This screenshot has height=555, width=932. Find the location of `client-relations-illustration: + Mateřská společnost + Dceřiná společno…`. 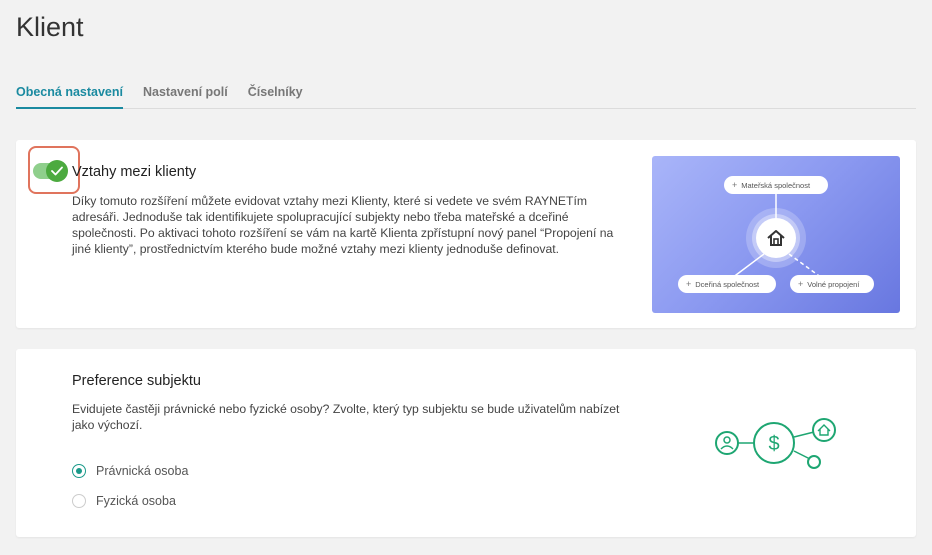

client-relations-illustration: + Mateřská společnost + Dceřiná společno… is located at coordinates (776, 234).